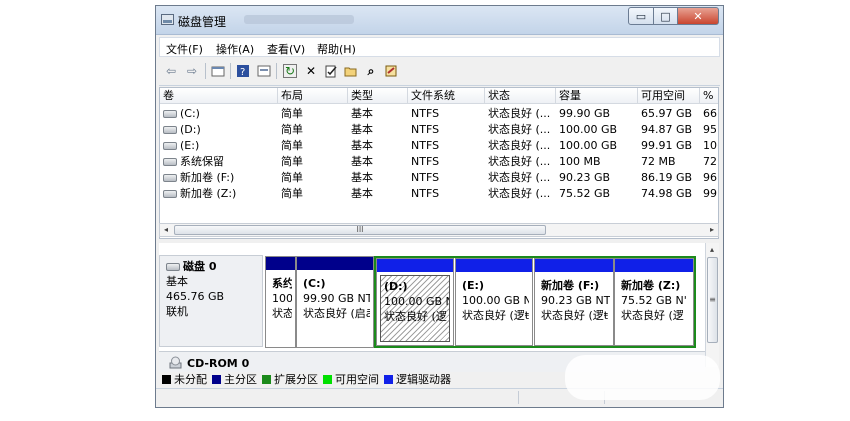  I want to click on volume-name-cell: 新加卷 (F:), so click(219, 178).